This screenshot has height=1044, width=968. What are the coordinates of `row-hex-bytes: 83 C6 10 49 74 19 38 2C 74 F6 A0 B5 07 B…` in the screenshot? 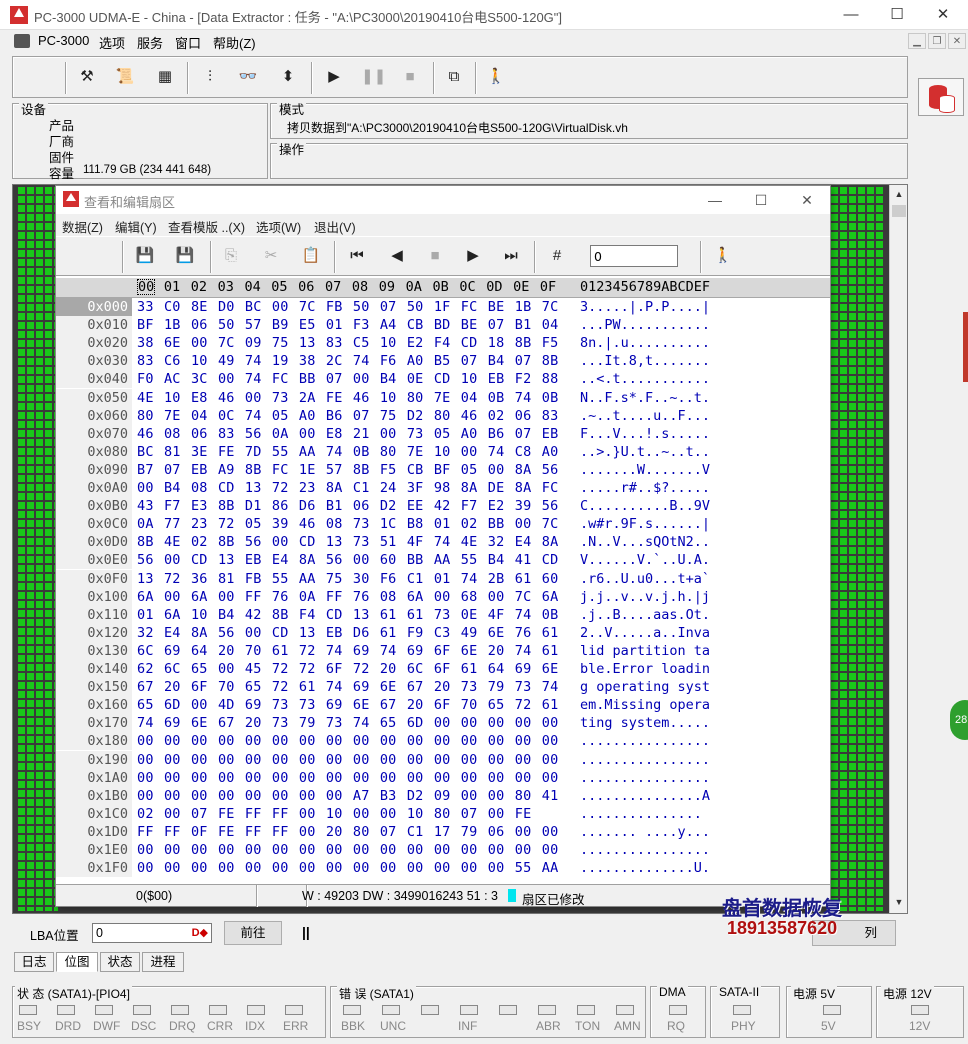 It's located at (347, 361).